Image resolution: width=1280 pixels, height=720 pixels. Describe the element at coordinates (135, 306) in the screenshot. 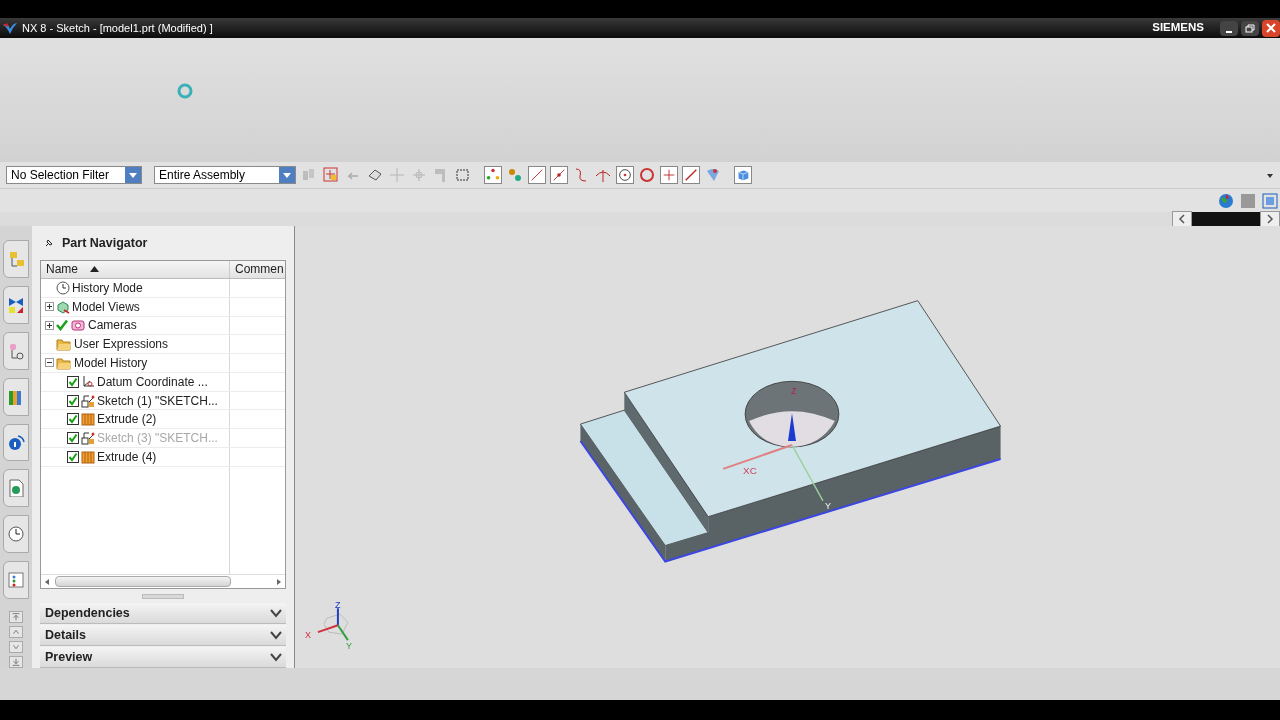

I see `tree-item: Model Views` at that location.